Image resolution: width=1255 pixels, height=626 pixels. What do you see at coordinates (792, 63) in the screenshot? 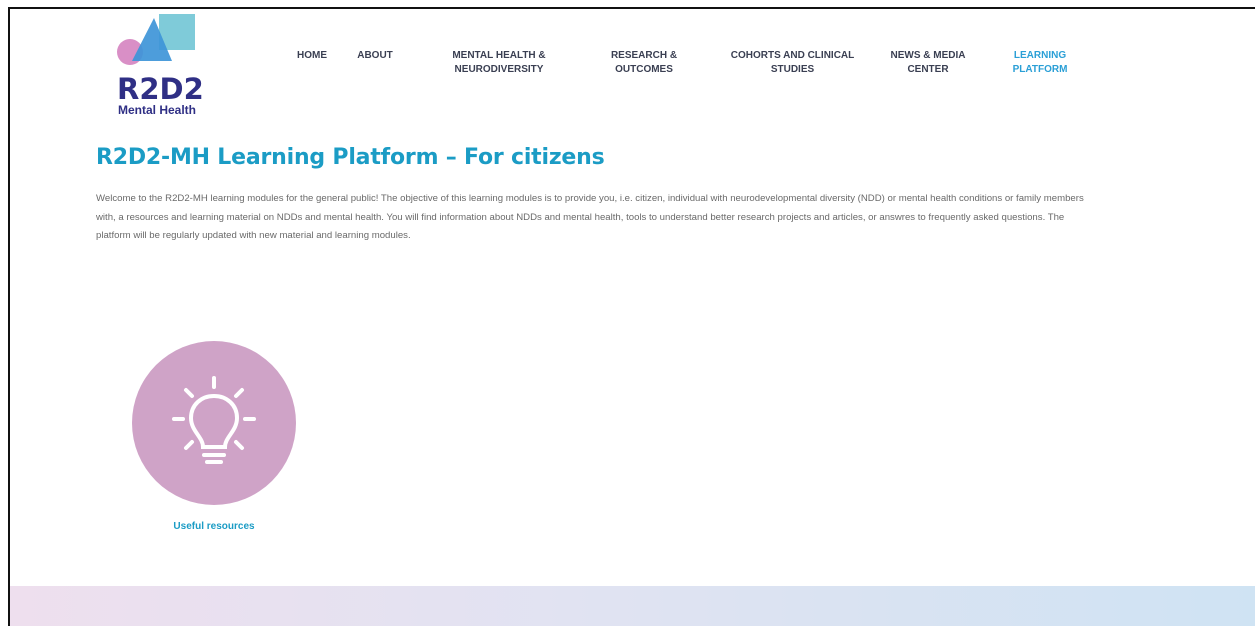
I see `nav-cohorts: COHORTS AND CLINICAL STUDIES` at bounding box center [792, 63].